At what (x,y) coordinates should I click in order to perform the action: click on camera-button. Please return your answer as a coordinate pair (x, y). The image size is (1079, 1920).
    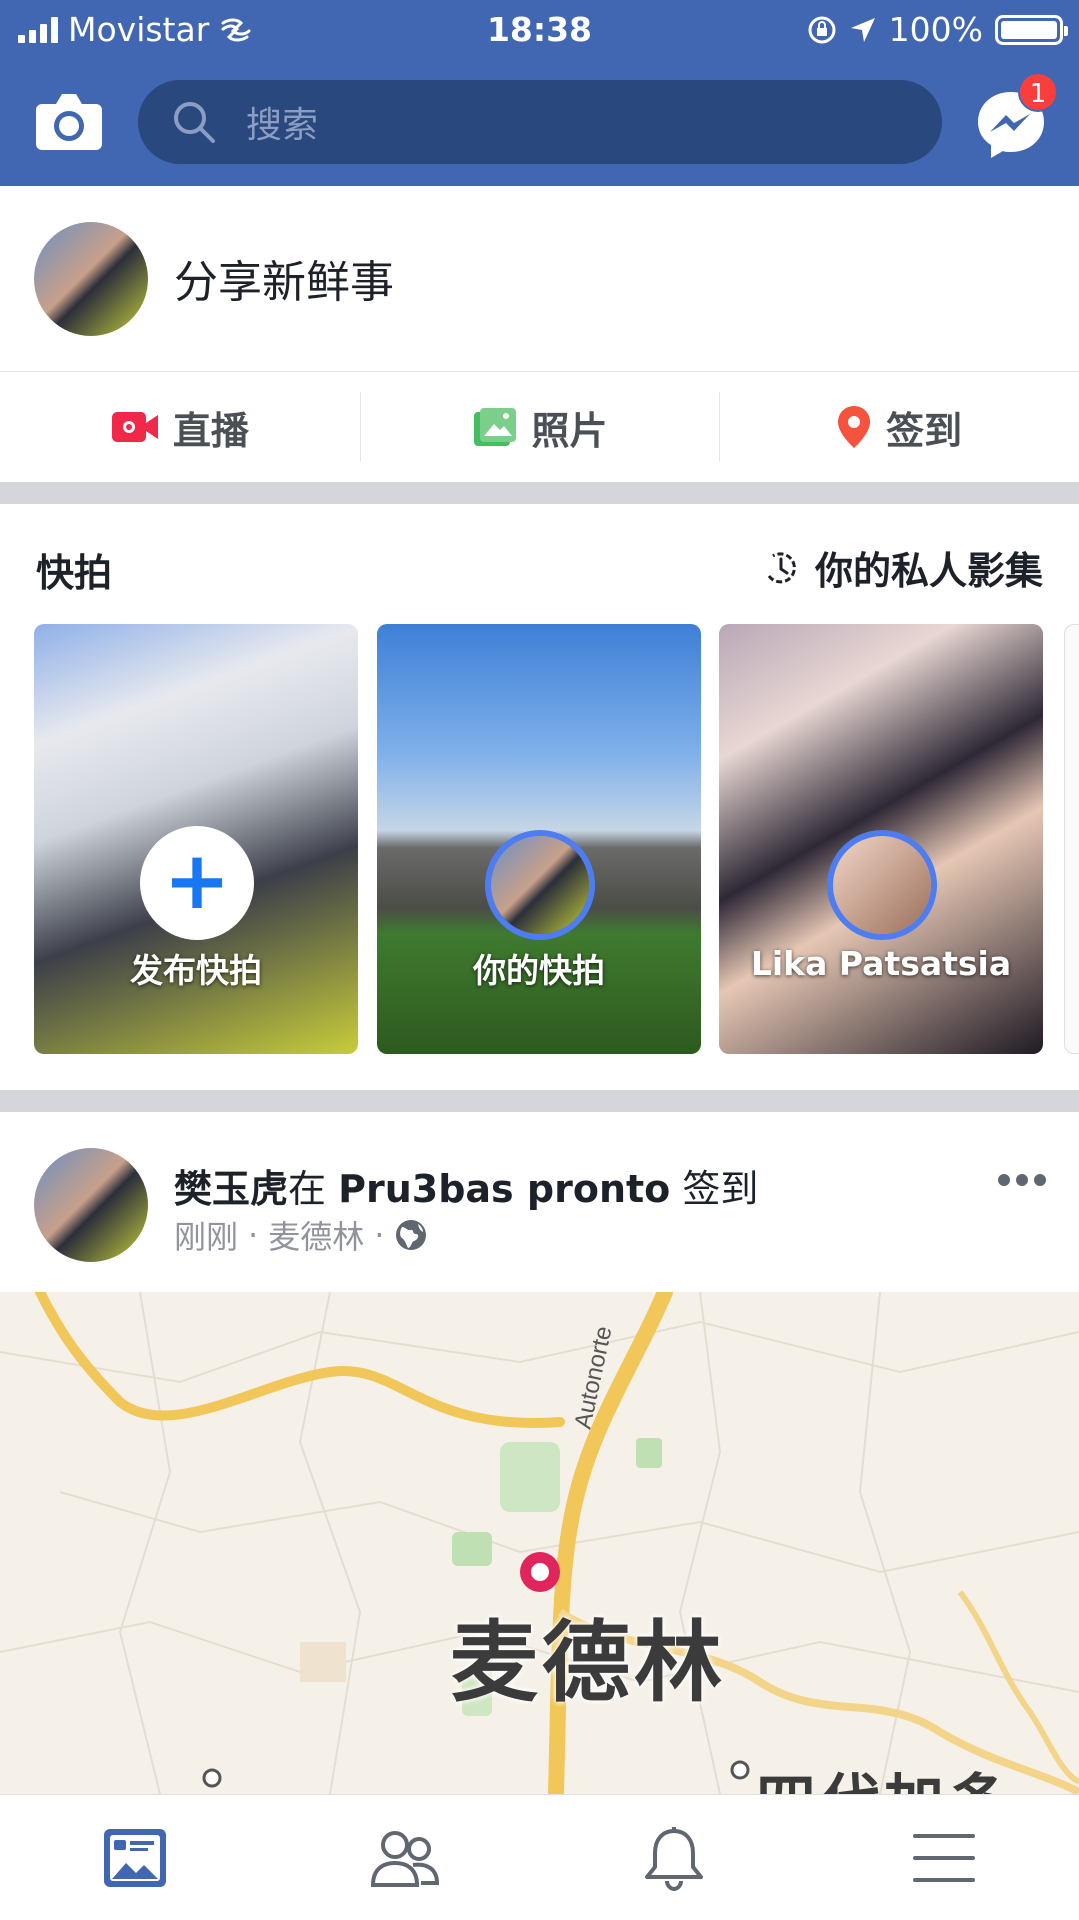
    Looking at the image, I should click on (69, 121).